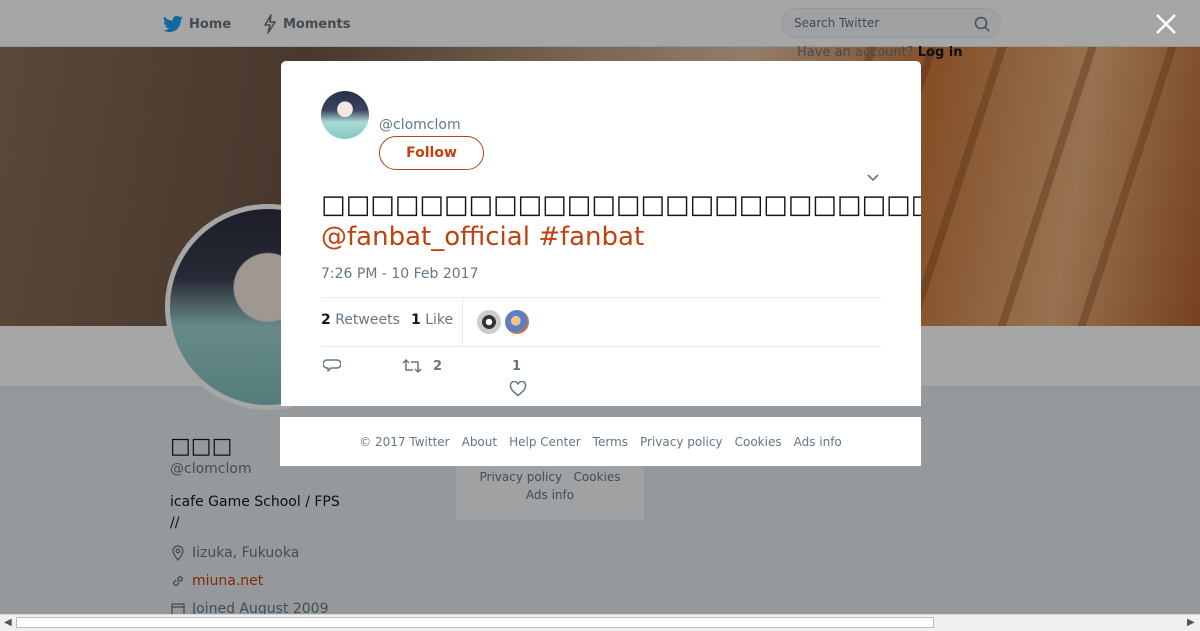 Image resolution: width=1200 pixels, height=631 pixels. Describe the element at coordinates (758, 442) in the screenshot. I see `footer-cookies: Cookies` at that location.